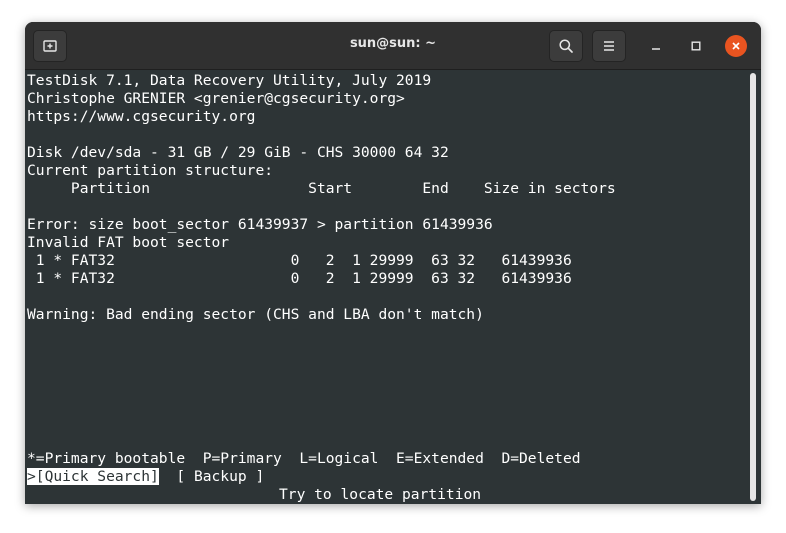  I want to click on header-bar: sun@sun: ~, so click(393, 46).